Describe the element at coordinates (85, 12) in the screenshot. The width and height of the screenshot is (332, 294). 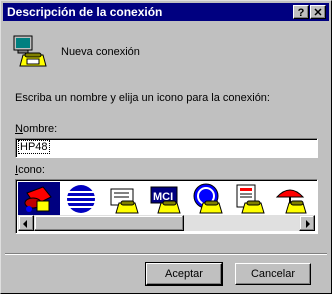
I see `window-title: Descripción de la conexión` at that location.